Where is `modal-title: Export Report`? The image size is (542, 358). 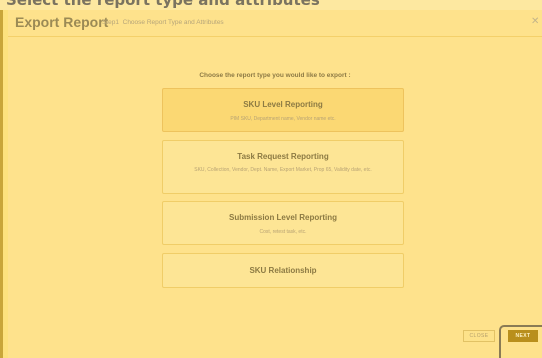
modal-title: Export Report is located at coordinates (62, 22).